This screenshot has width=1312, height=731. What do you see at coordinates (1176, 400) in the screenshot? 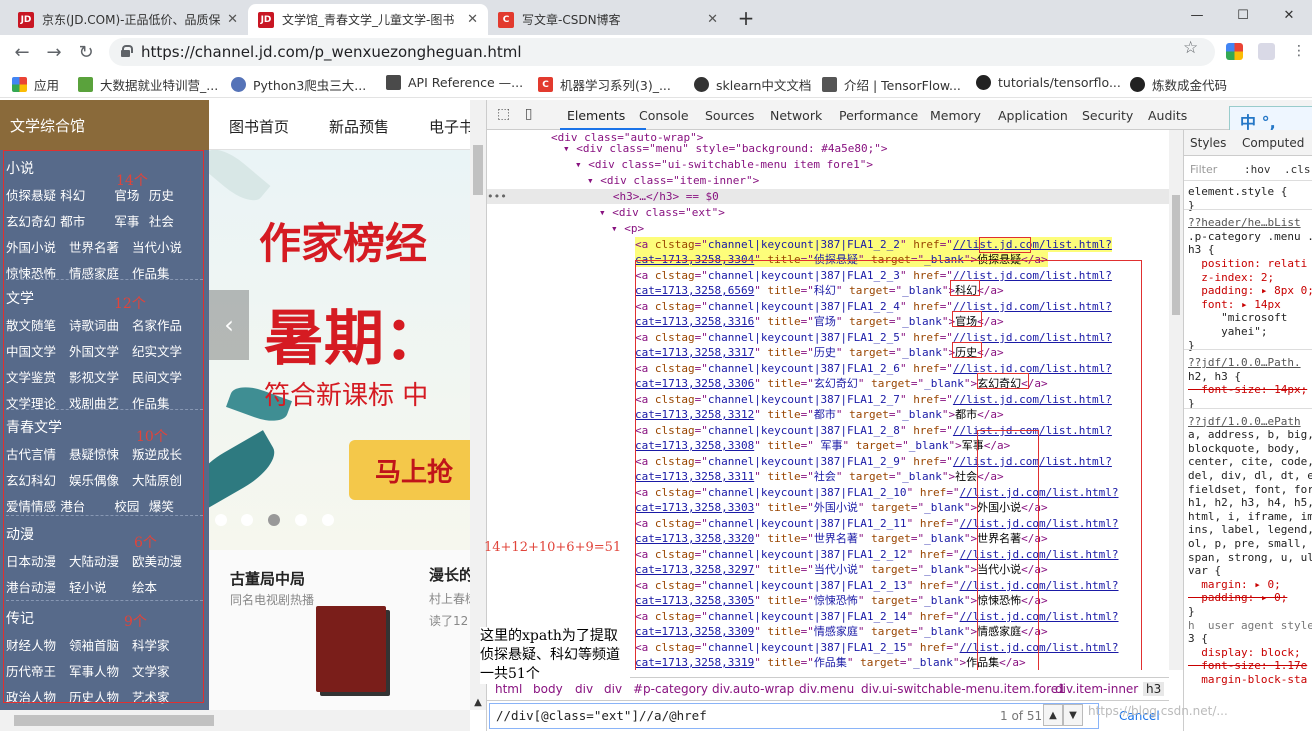
I see `dom-tree-scrollbar` at bounding box center [1176, 400].